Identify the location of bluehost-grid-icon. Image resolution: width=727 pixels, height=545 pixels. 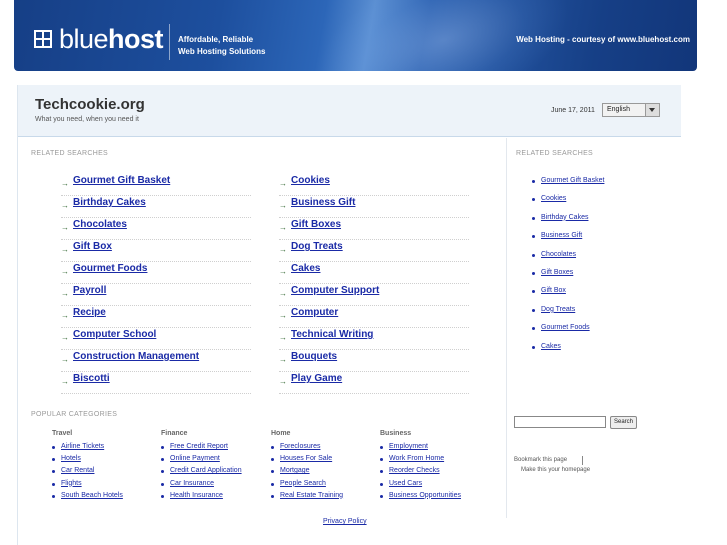
(43, 39).